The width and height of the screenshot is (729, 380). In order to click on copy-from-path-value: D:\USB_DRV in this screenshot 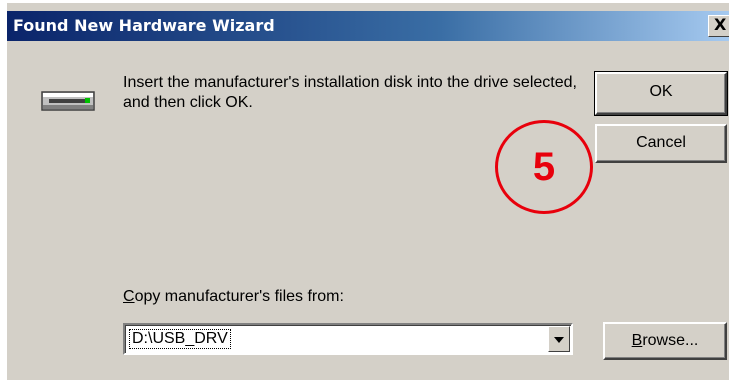, I will do `click(180, 339)`.